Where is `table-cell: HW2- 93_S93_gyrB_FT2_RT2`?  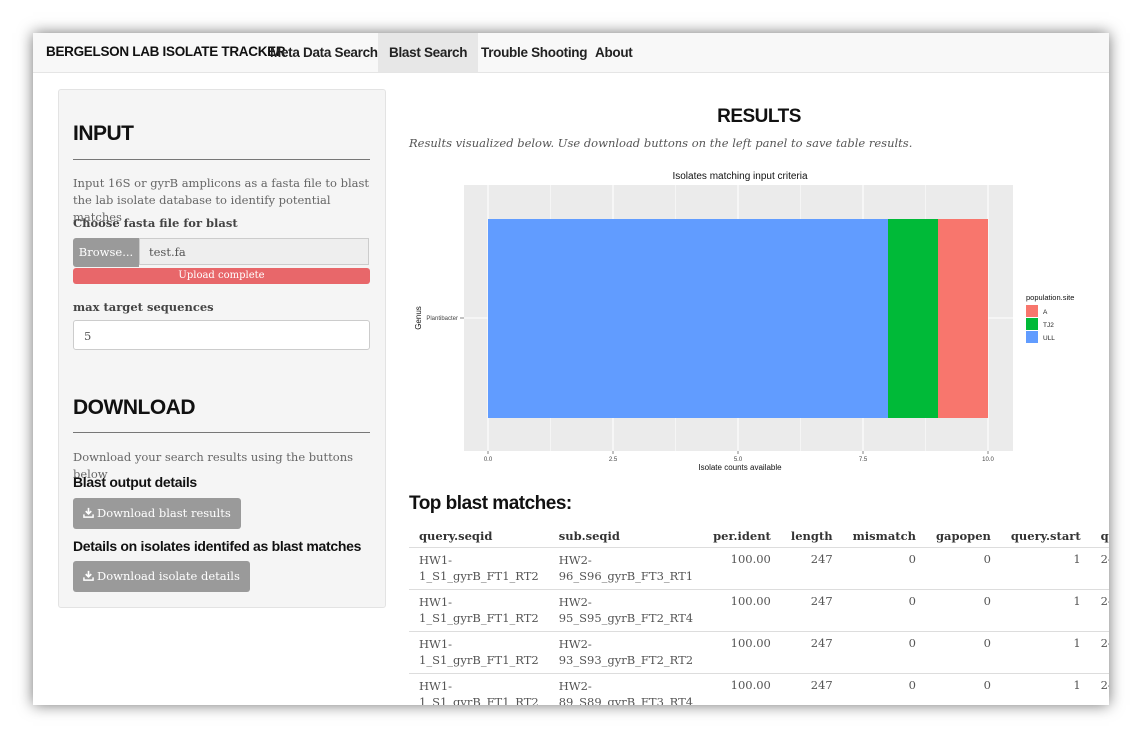
table-cell: HW2- 93_S93_gyrB_FT2_RT2 is located at coordinates (626, 652).